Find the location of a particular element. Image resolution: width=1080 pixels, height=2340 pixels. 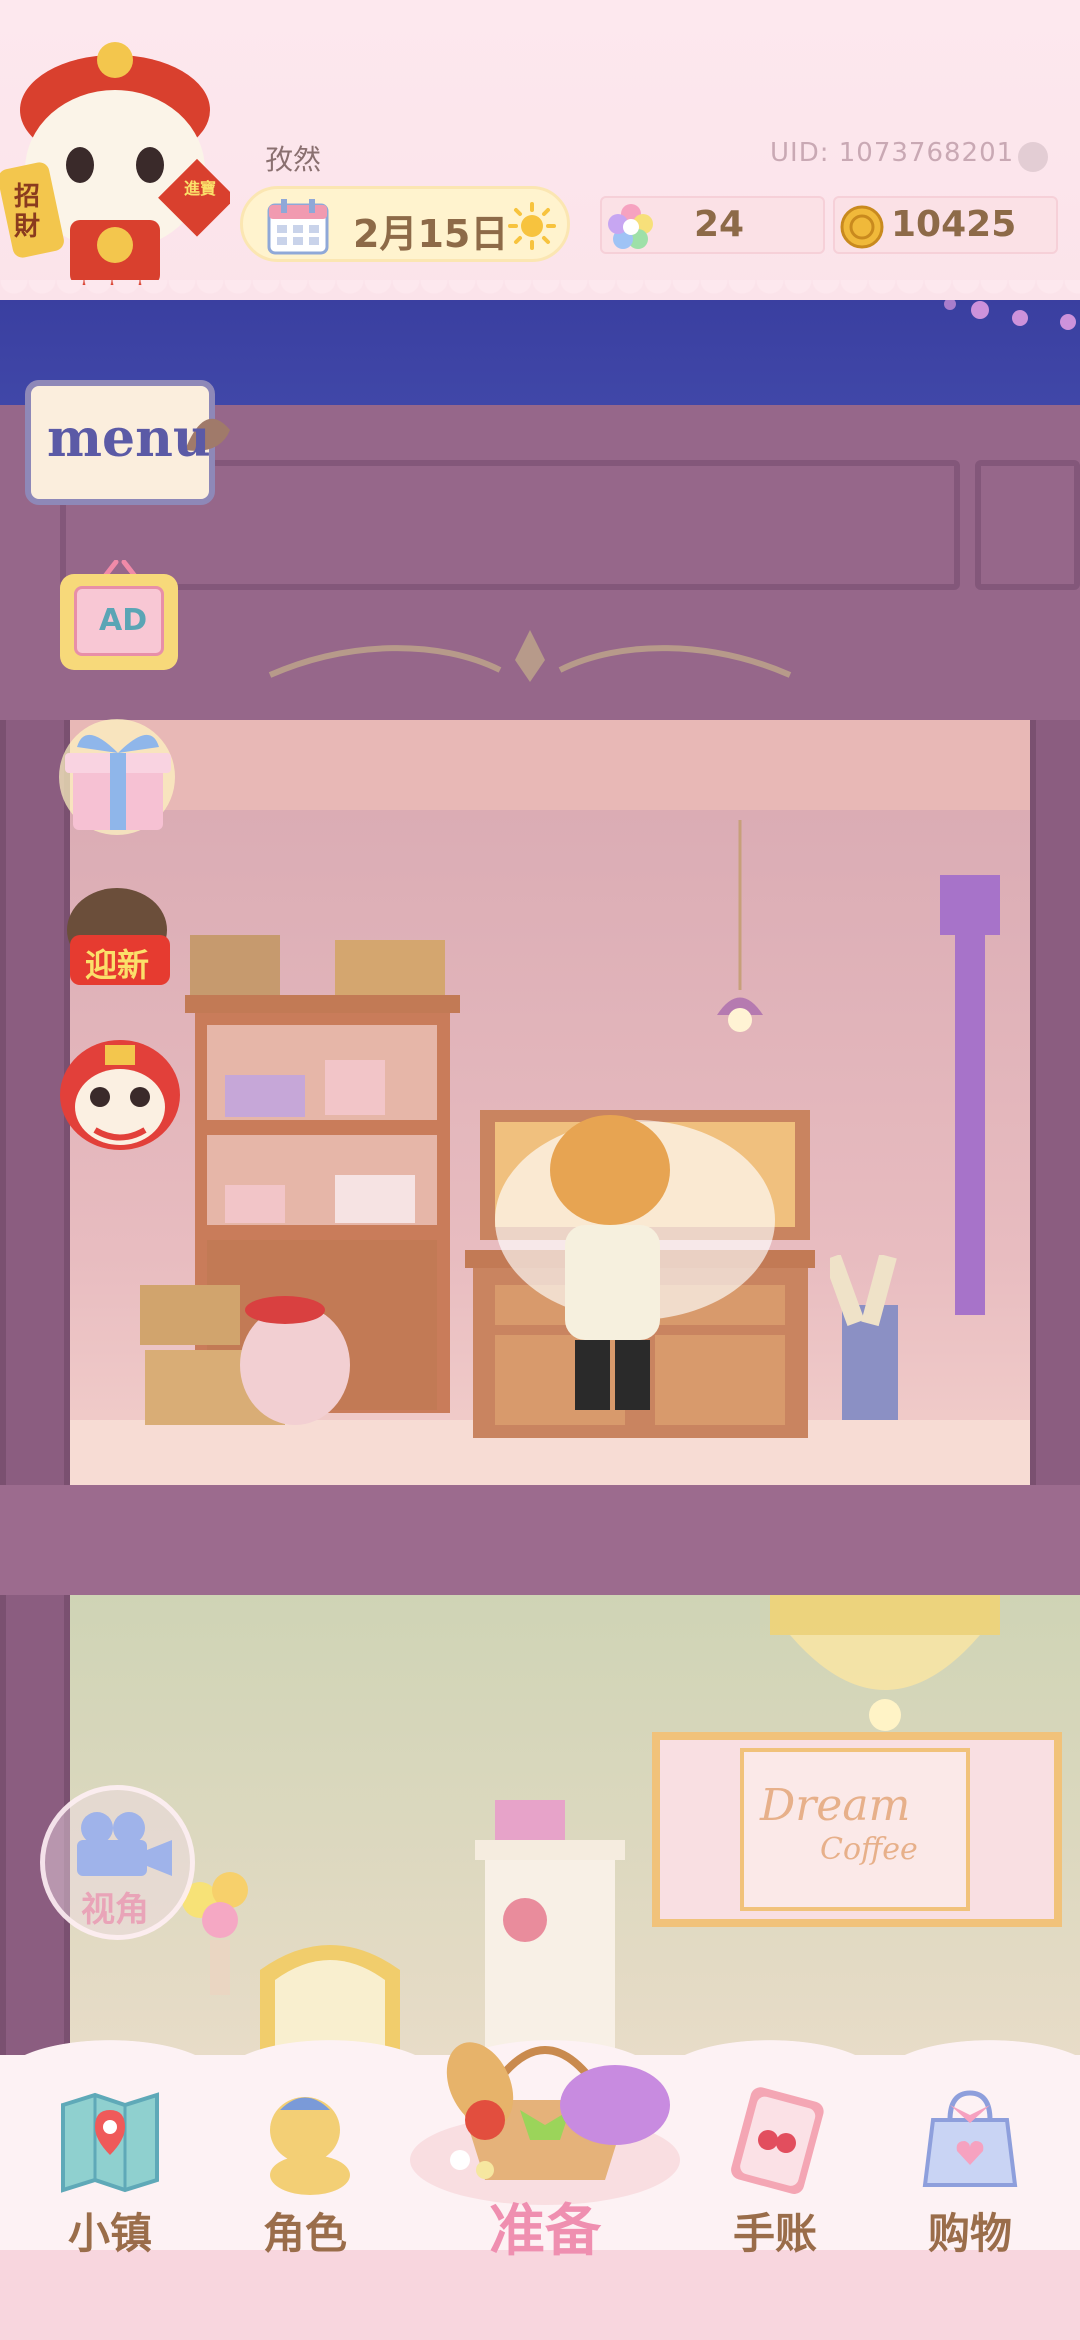

camera-view-button: 视角 is located at coordinates (117, 1862).